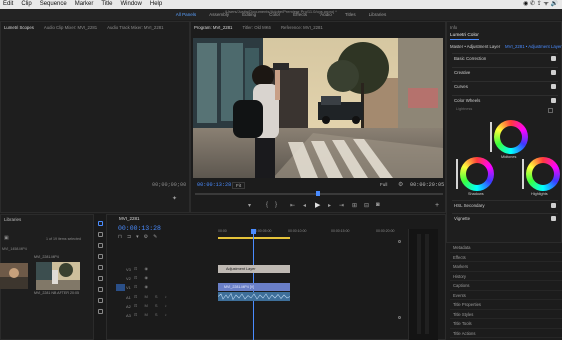  What do you see at coordinates (213, 27) in the screenshot?
I see `tab-program: Program: MVI_2281` at bounding box center [213, 27].